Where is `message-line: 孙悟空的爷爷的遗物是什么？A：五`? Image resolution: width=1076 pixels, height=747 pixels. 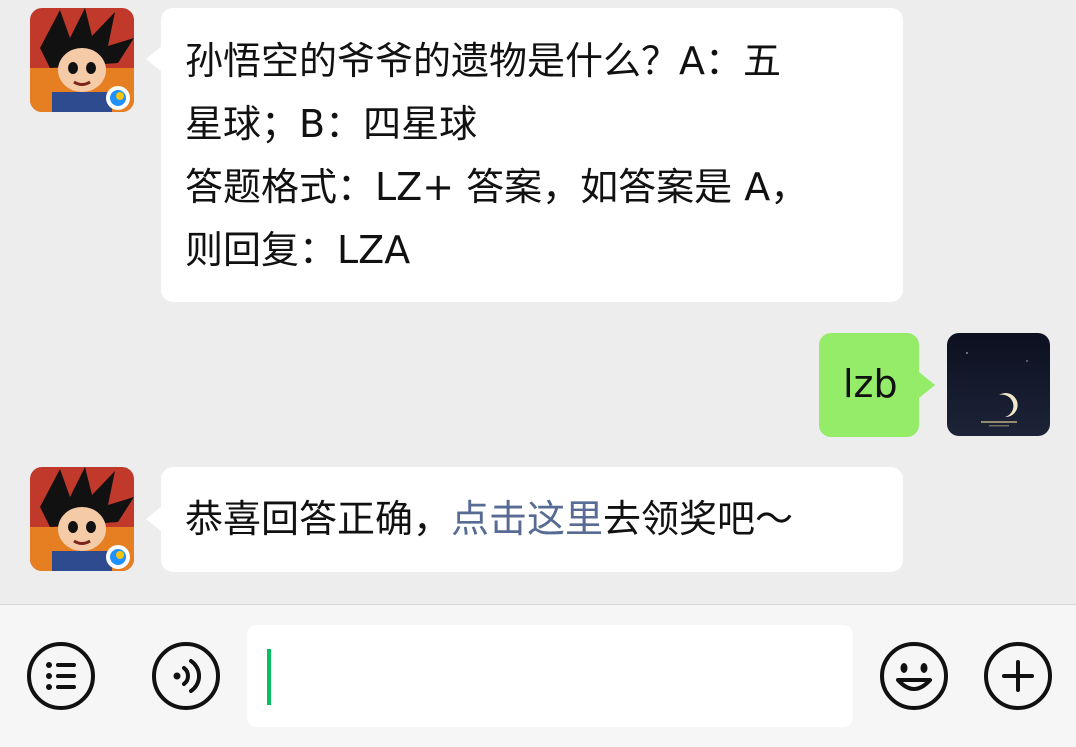 message-line: 孙悟空的爷爷的遗物是什么？A：五 is located at coordinates (483, 61).